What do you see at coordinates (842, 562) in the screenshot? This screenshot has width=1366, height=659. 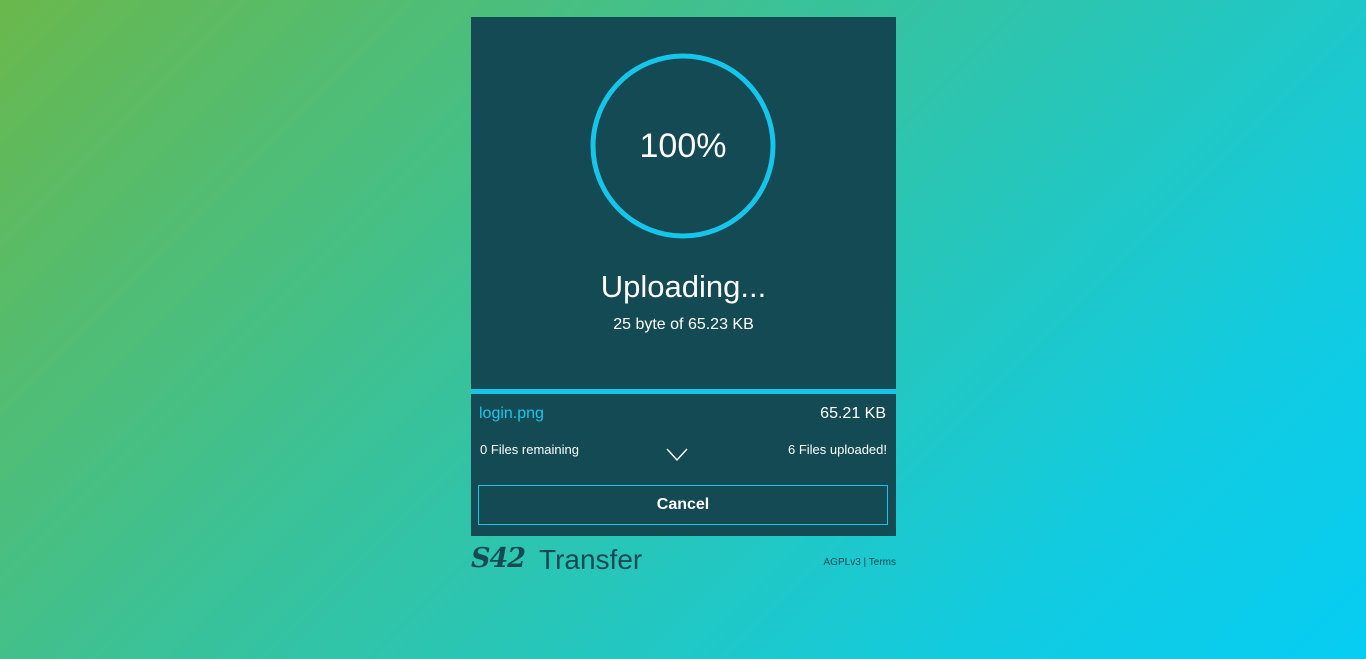 I see `license-link: AGPLv3` at bounding box center [842, 562].